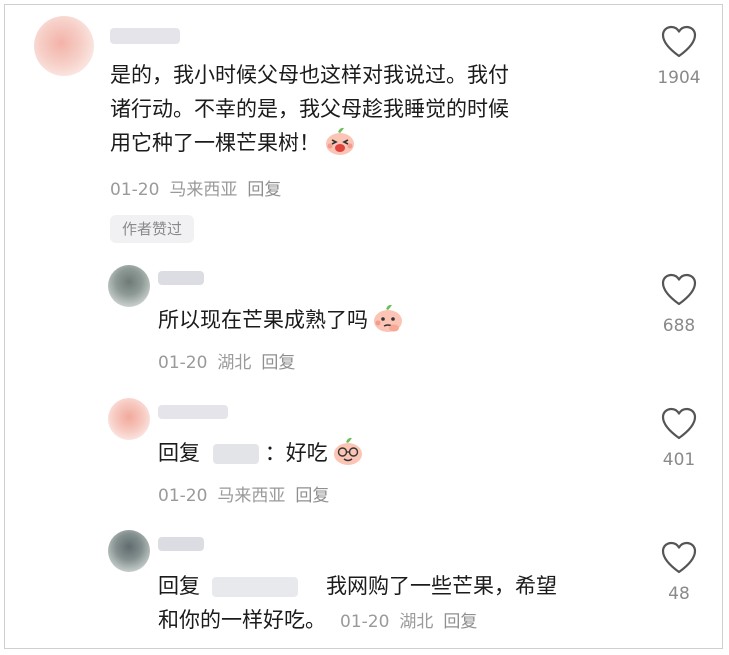  I want to click on peach-glasses-emoji, so click(347, 451).